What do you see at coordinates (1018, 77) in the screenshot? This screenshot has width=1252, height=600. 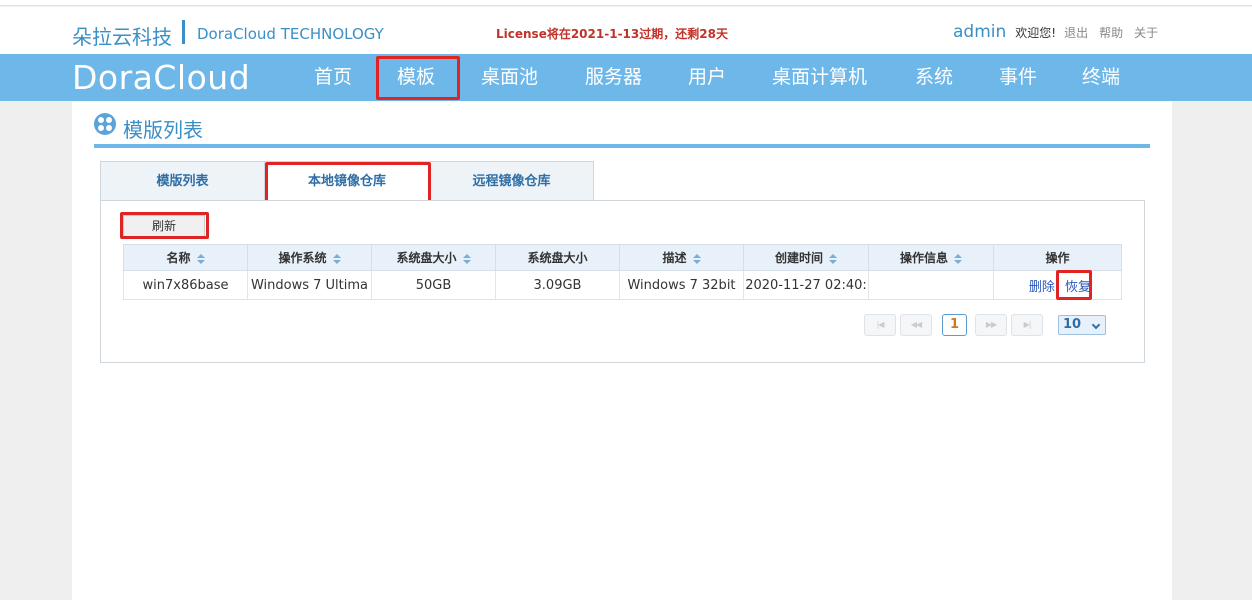 I see `nav-item-events: 事件` at bounding box center [1018, 77].